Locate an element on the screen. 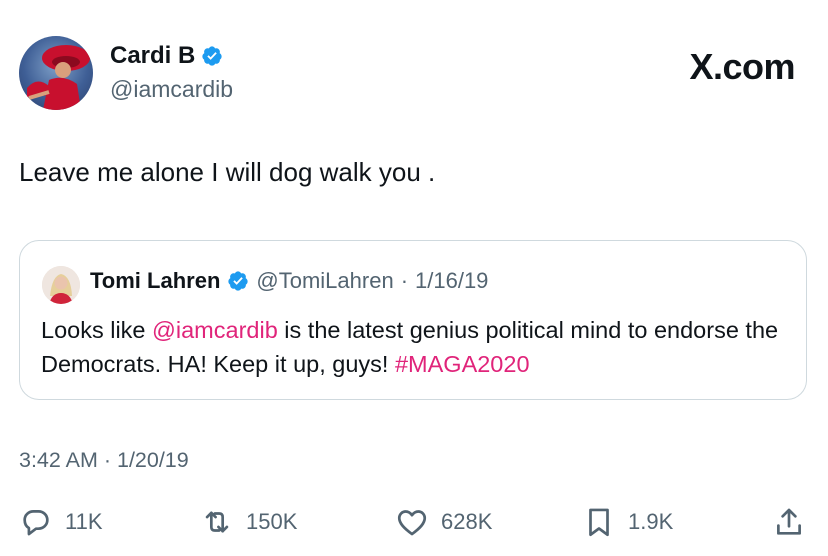  retweet-icon is located at coordinates (217, 522).